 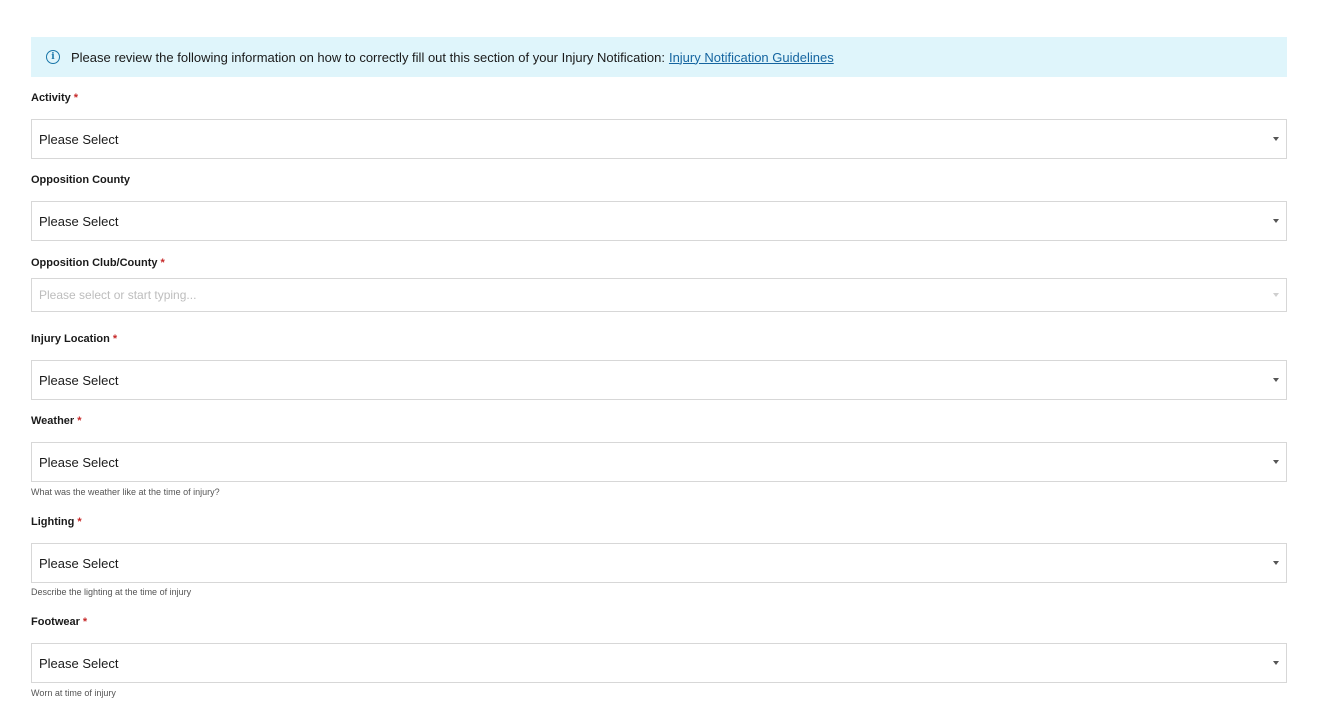 I want to click on lighting-label: Lighting *, so click(x=56, y=522).